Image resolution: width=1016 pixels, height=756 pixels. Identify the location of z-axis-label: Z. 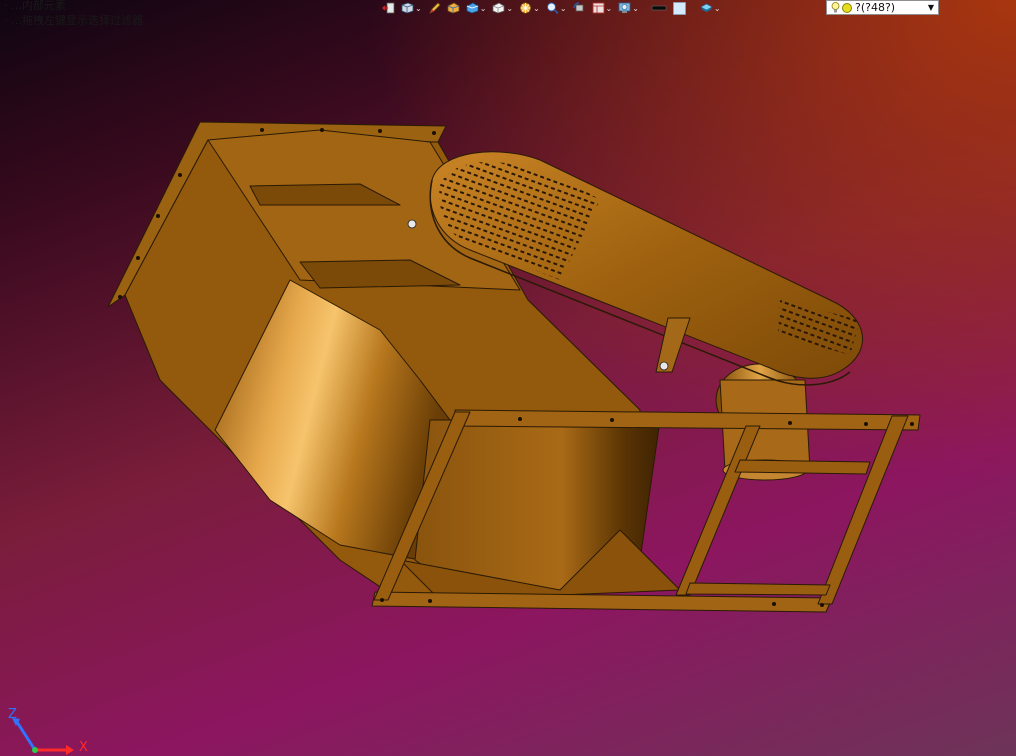
(12, 714).